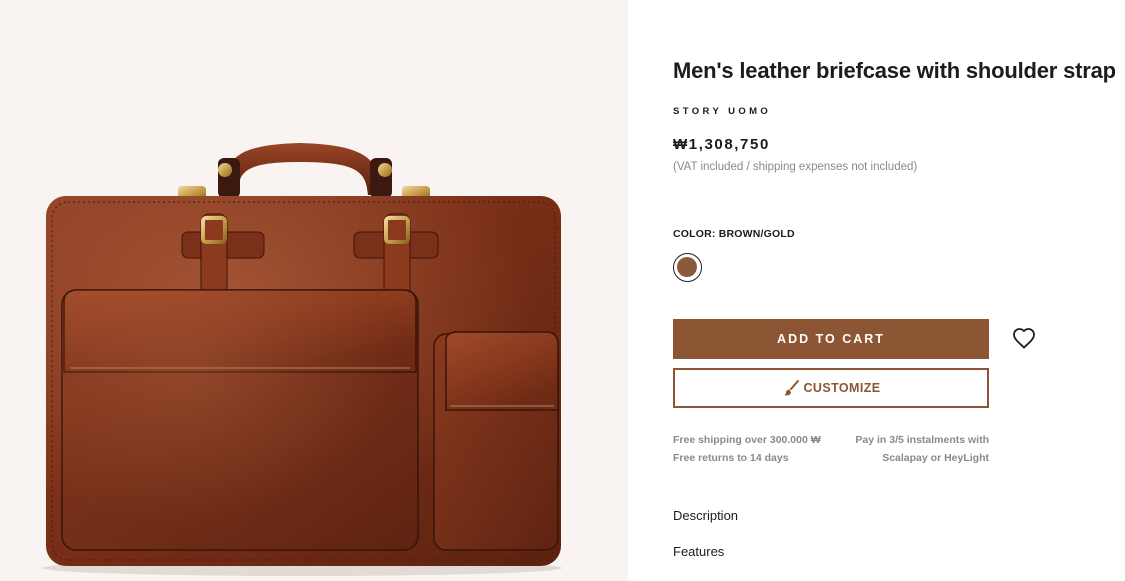  What do you see at coordinates (888, 515) in the screenshot?
I see `accordion-description: Description` at bounding box center [888, 515].